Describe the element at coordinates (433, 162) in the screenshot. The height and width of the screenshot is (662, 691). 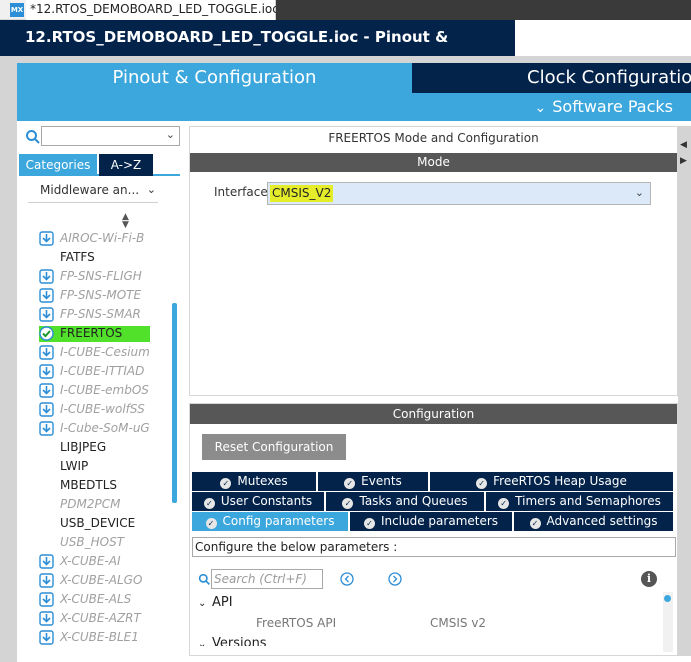
I see `mode-section-header: Mode` at that location.